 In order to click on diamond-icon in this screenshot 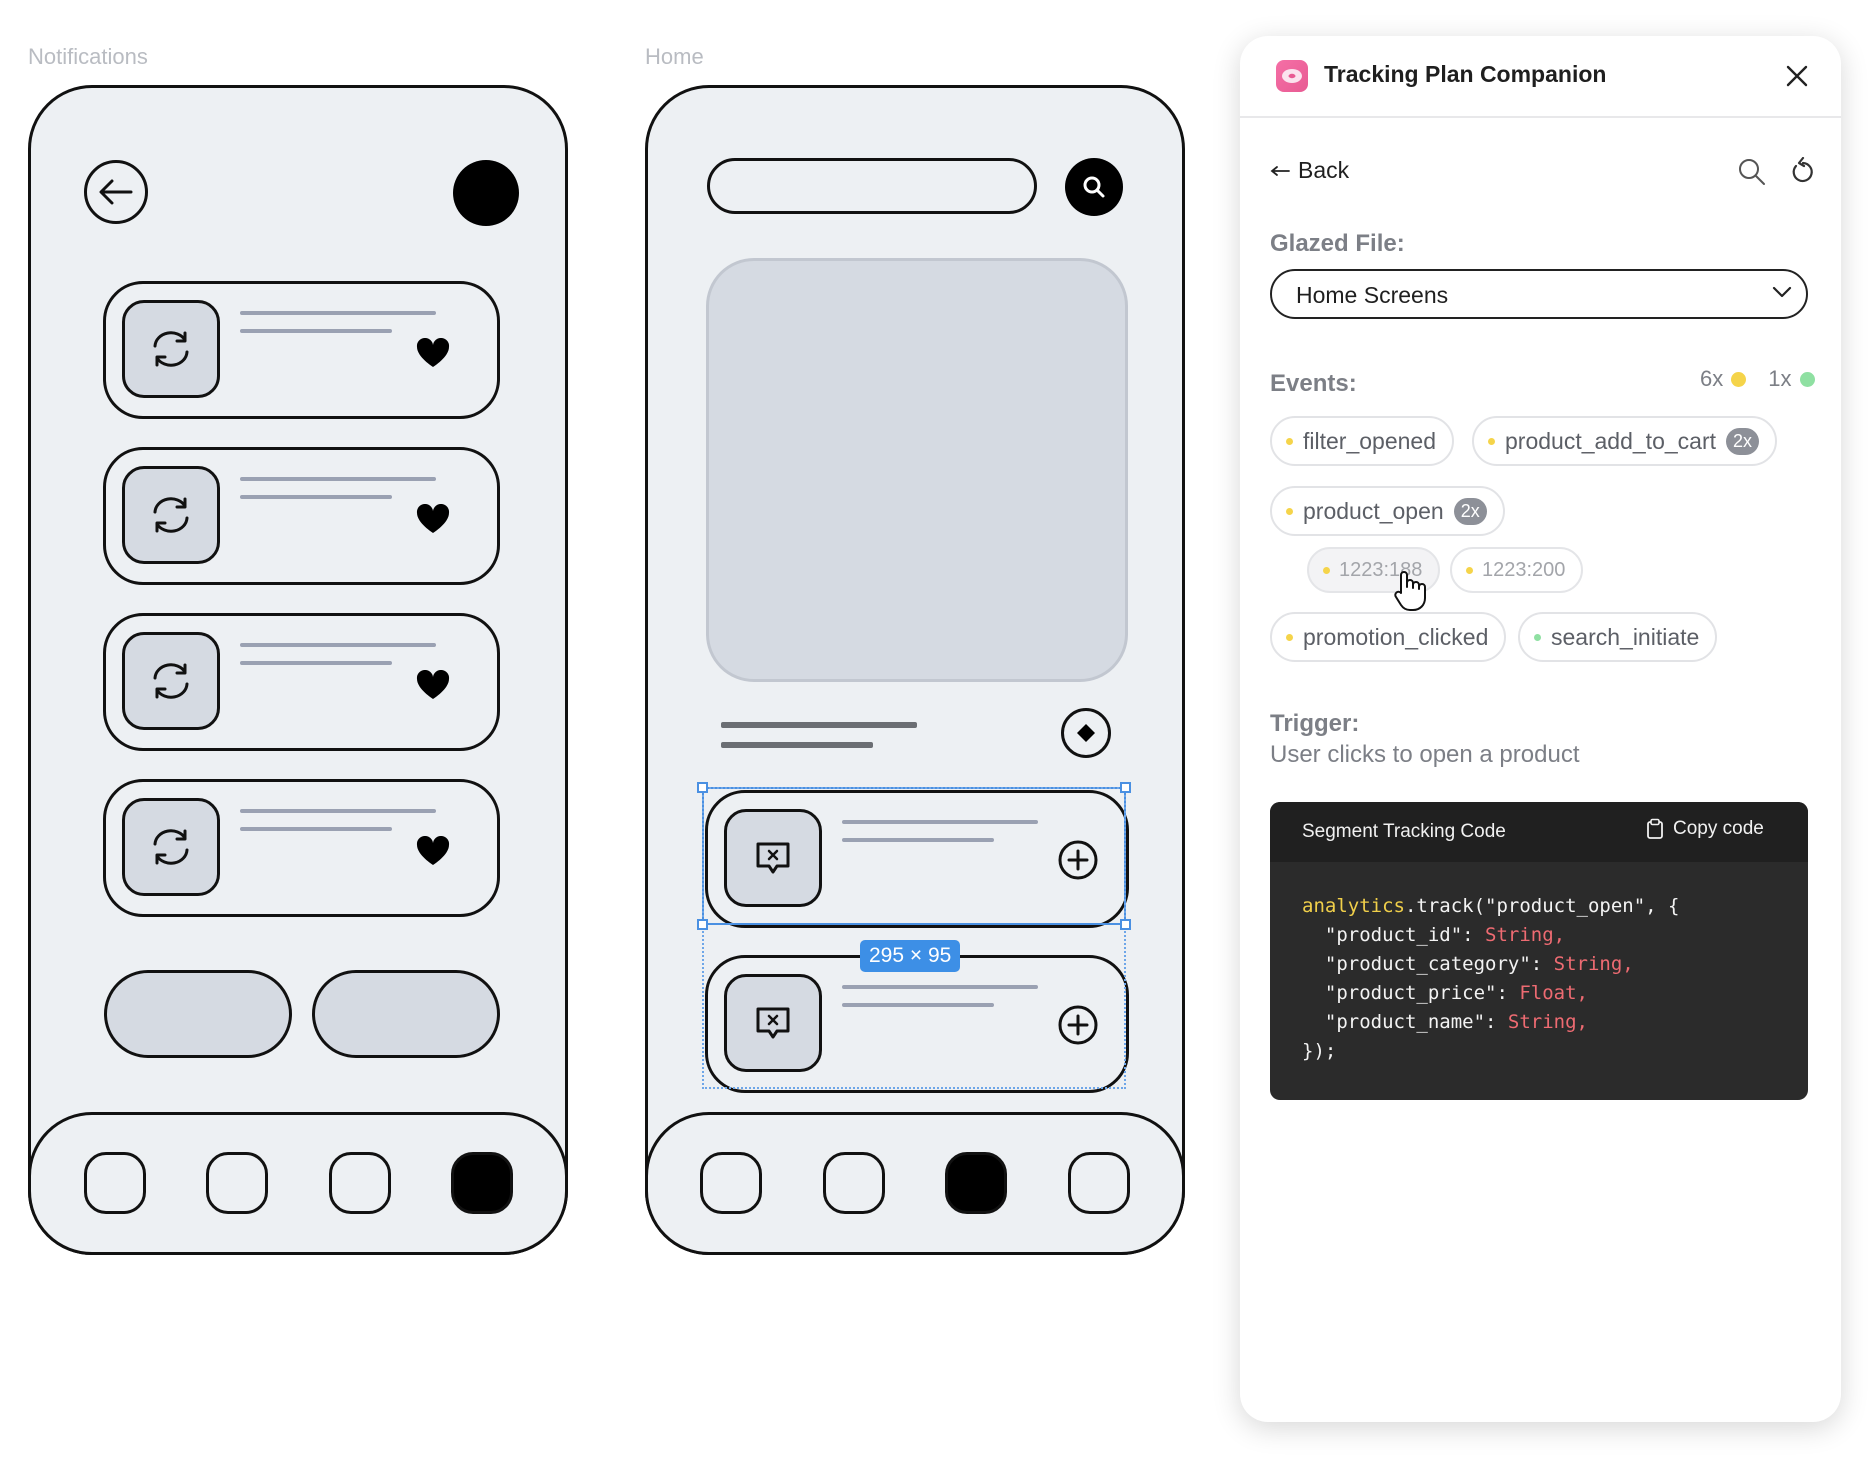, I will do `click(1086, 733)`.